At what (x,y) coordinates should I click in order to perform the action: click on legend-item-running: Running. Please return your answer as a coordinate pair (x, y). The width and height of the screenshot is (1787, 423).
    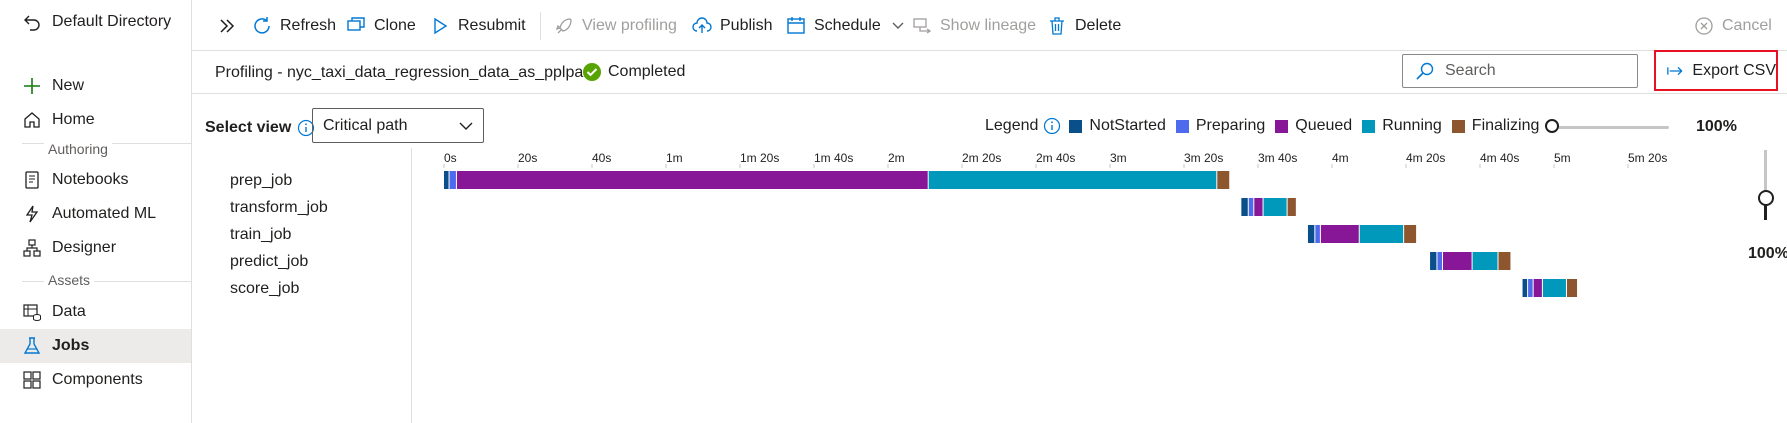
    Looking at the image, I should click on (1402, 126).